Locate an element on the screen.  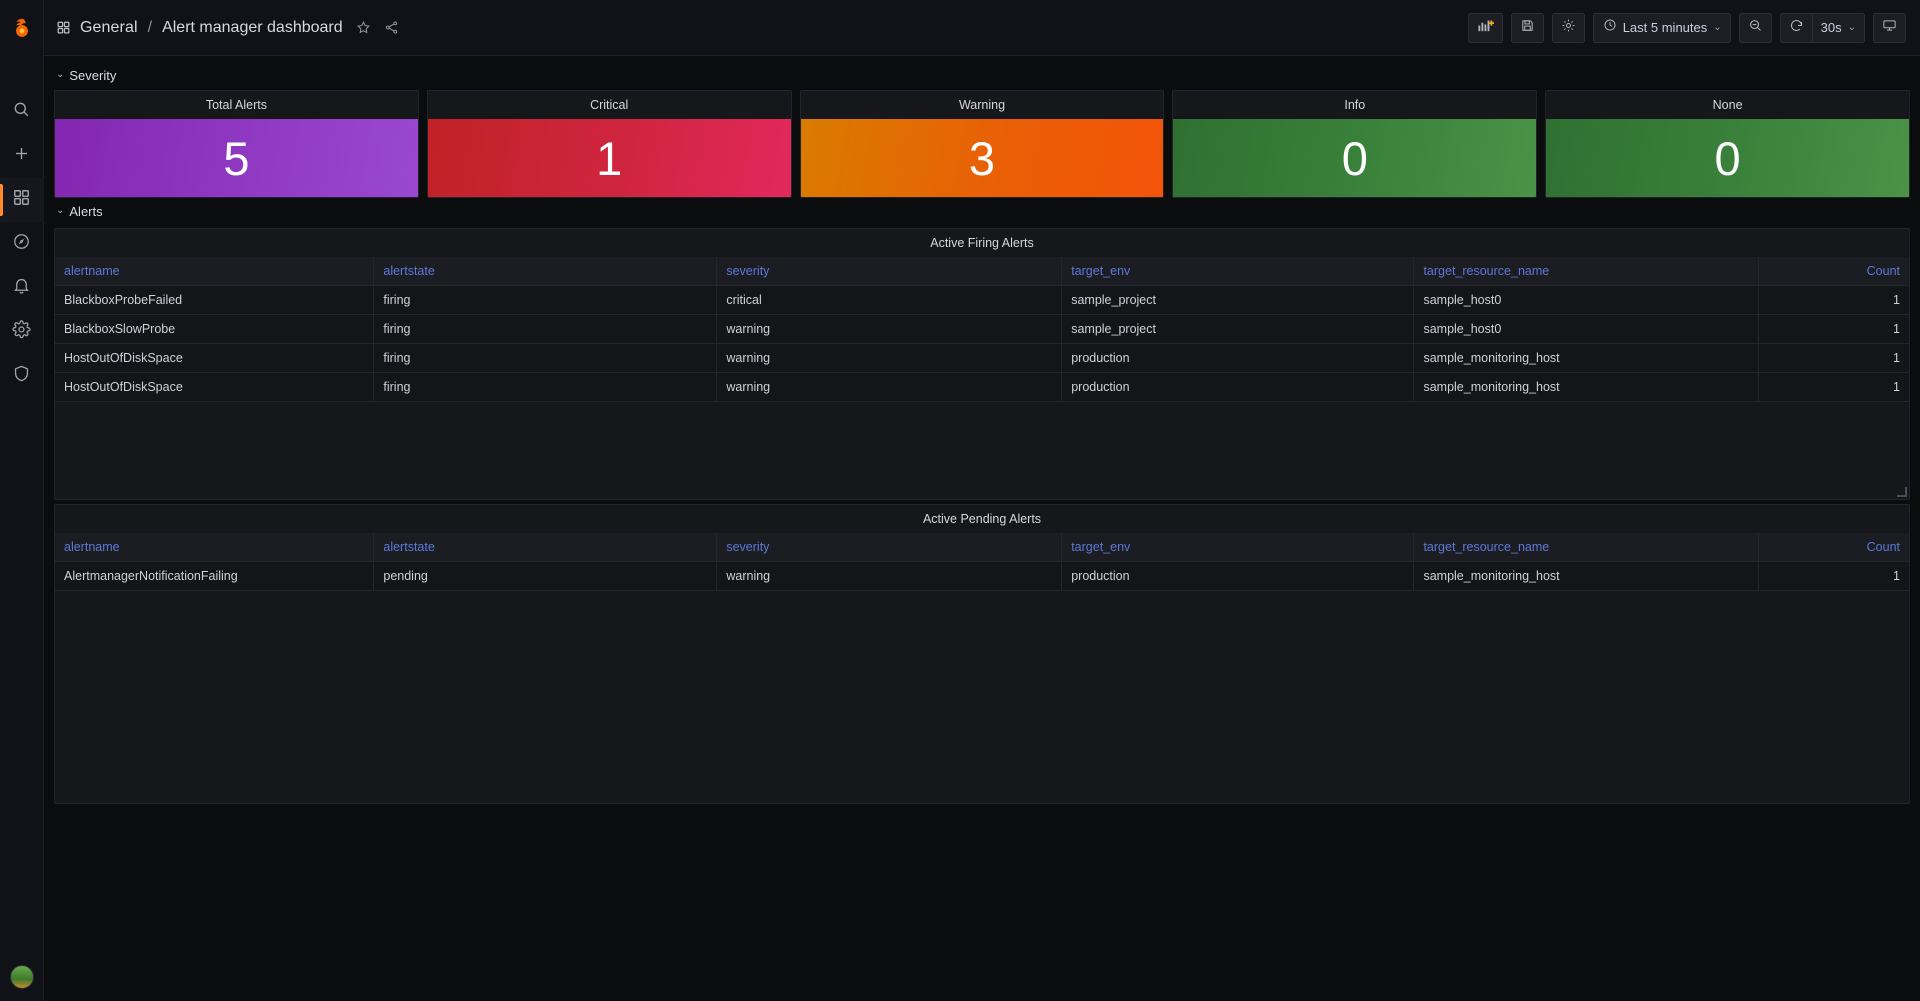
row-header-severity: ⌄ Severity is located at coordinates (982, 75).